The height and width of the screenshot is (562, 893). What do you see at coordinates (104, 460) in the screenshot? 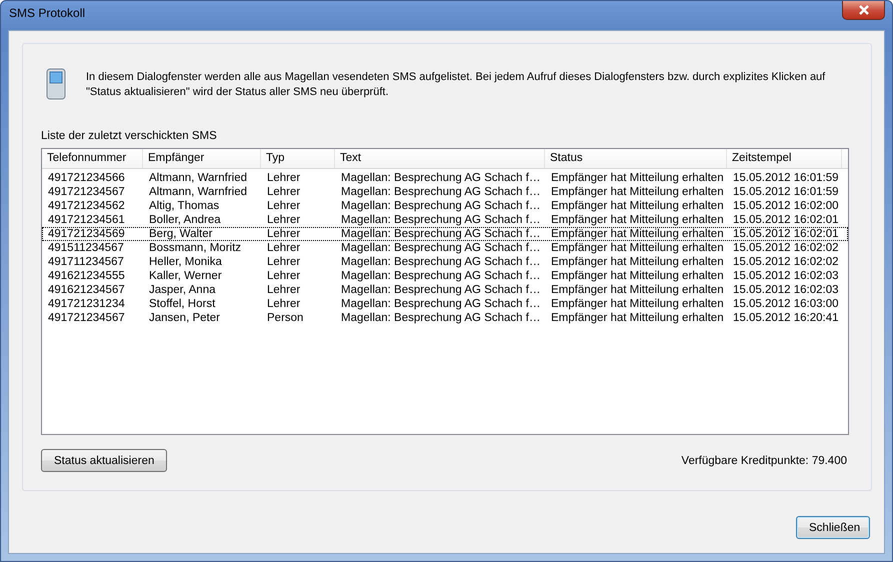
I see `refresh-button: Status aktualisieren` at bounding box center [104, 460].